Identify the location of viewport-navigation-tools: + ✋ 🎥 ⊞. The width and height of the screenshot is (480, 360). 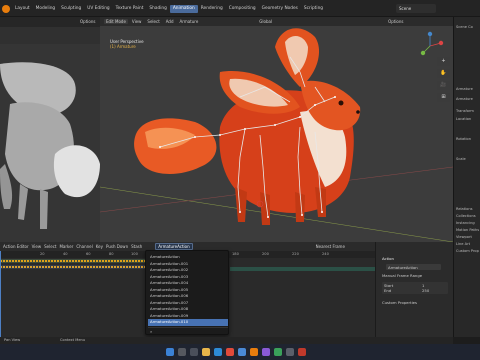
(443, 129).